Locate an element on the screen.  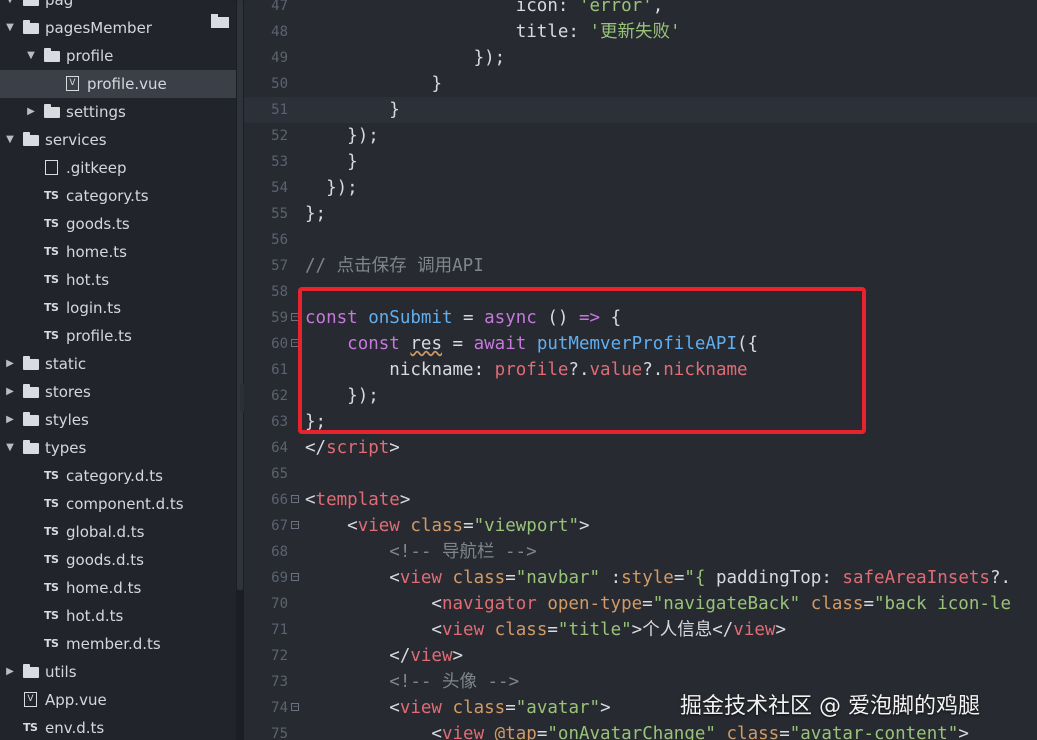
code-token: 'error' is located at coordinates (615, 8).